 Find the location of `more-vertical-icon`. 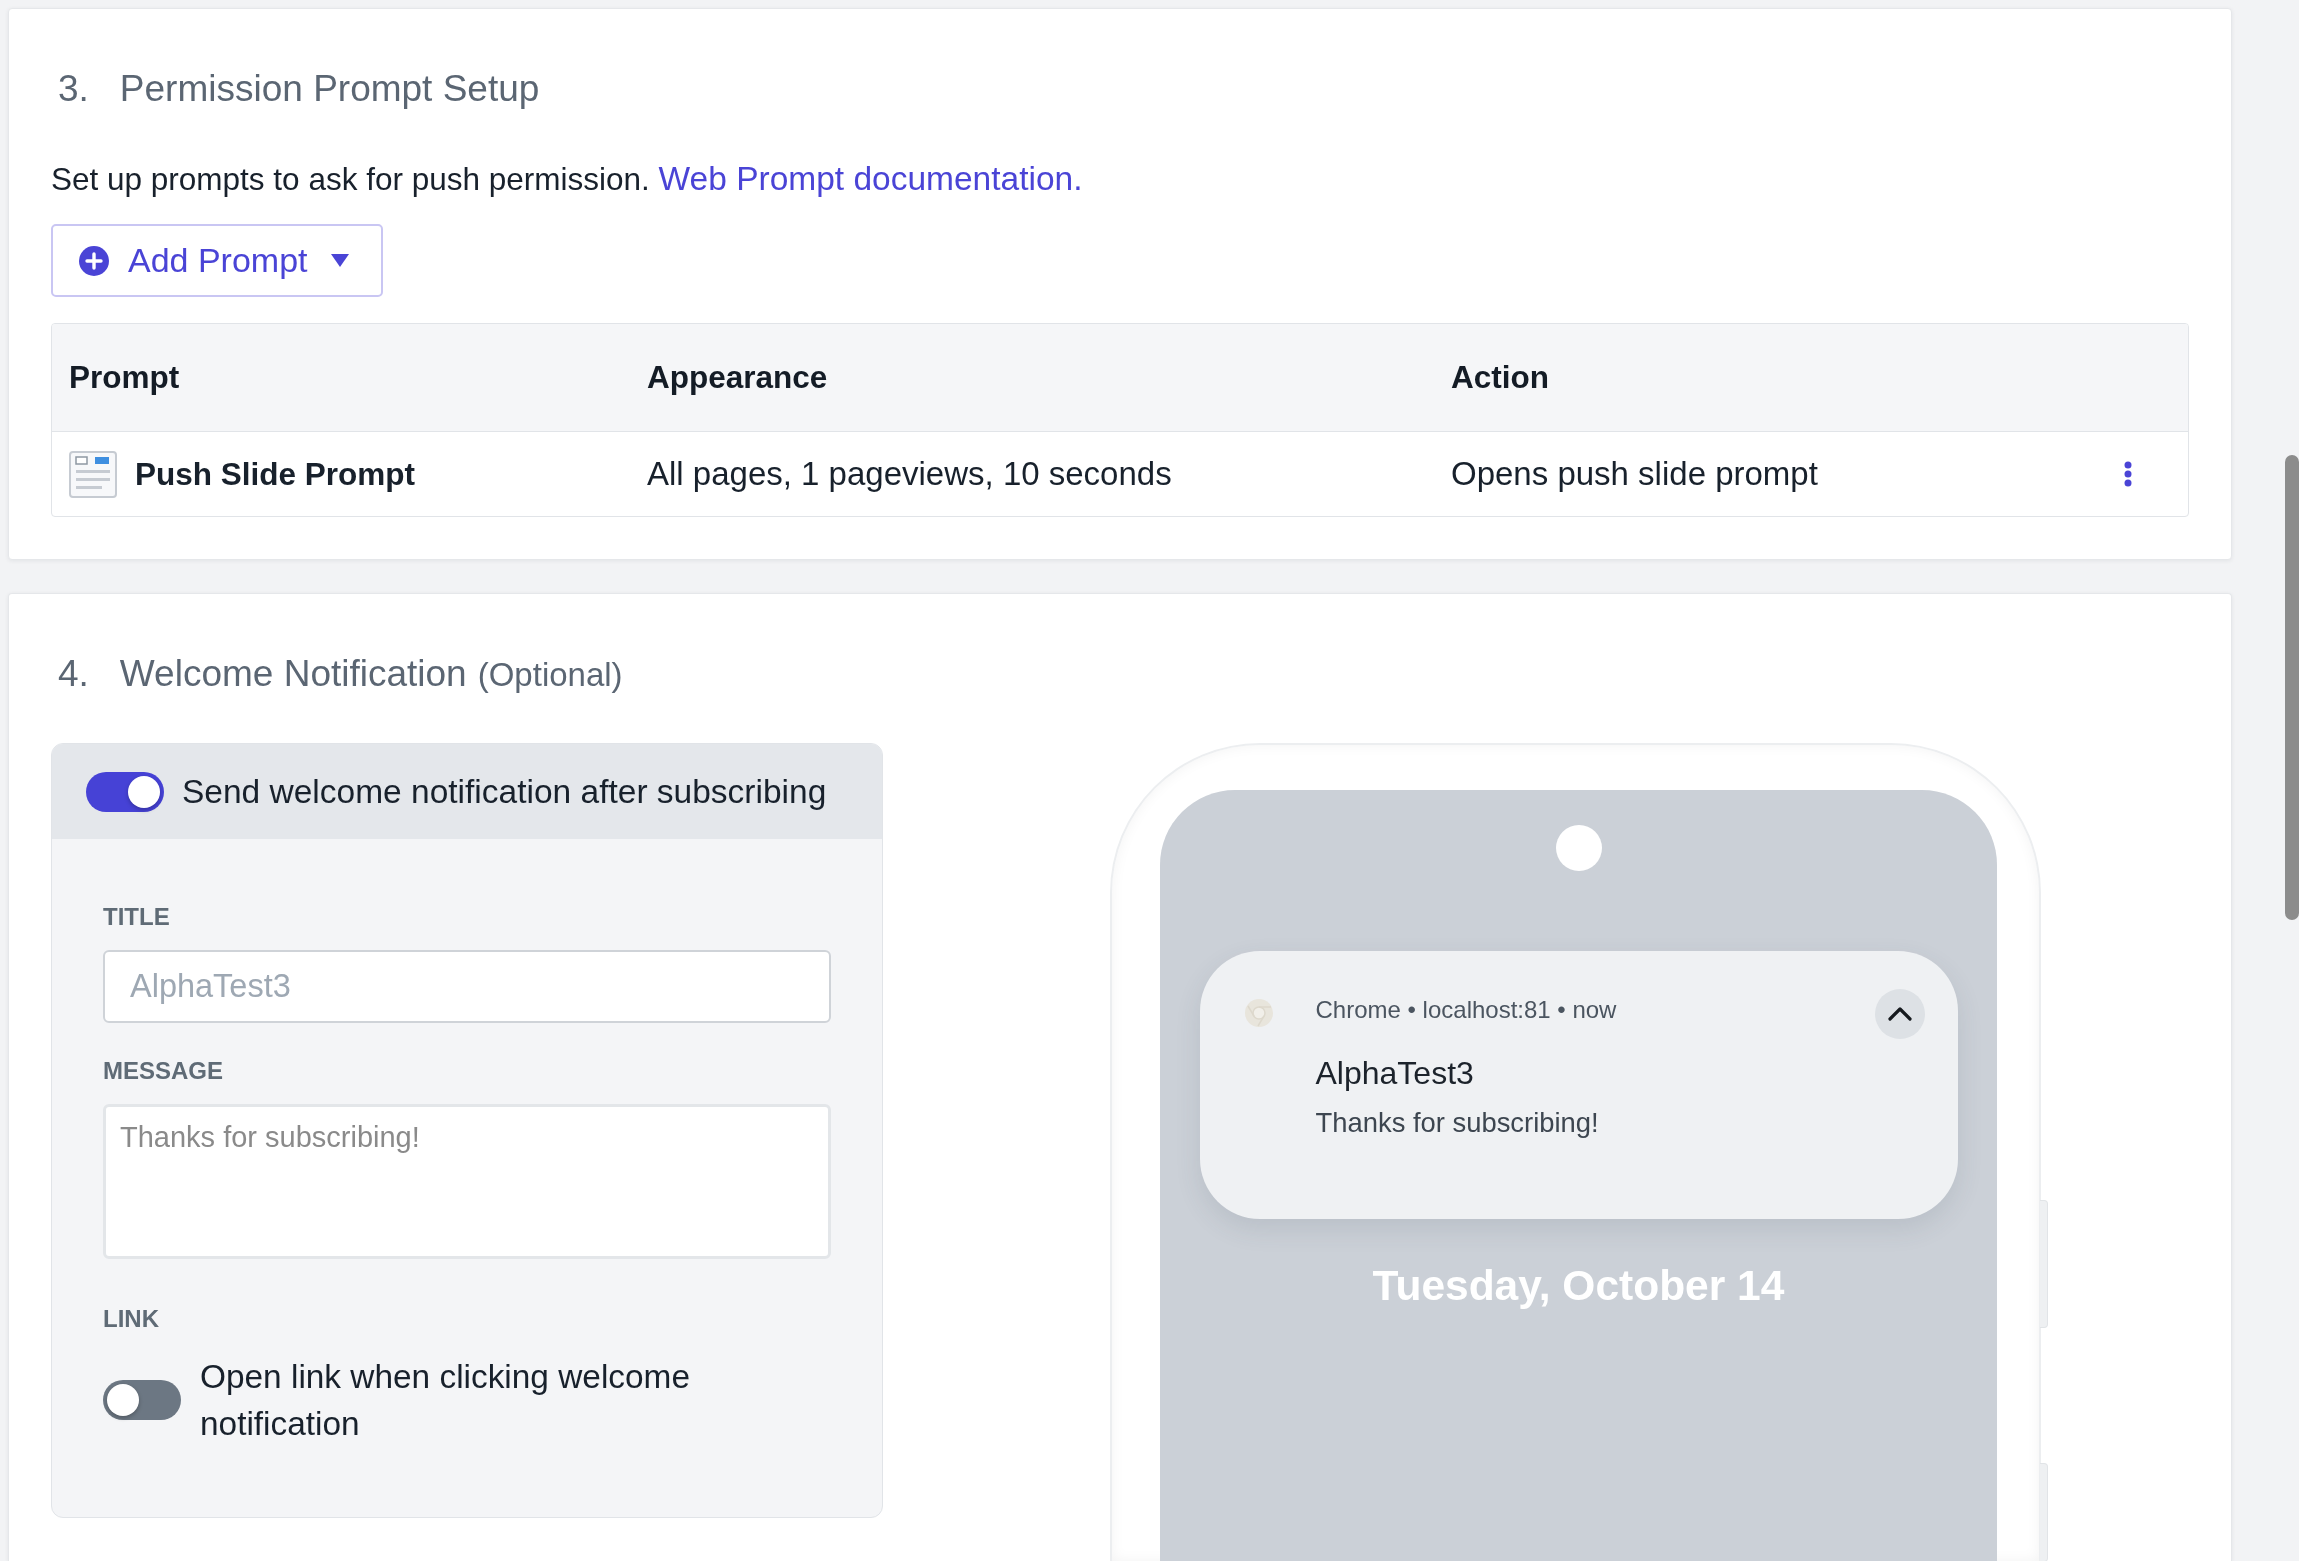

more-vertical-icon is located at coordinates (2128, 474).